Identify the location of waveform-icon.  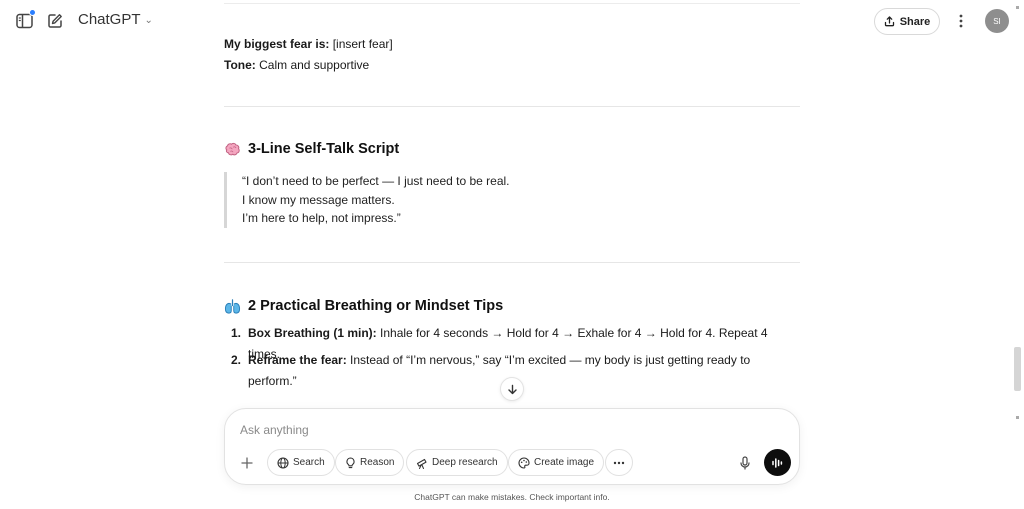
(777, 462).